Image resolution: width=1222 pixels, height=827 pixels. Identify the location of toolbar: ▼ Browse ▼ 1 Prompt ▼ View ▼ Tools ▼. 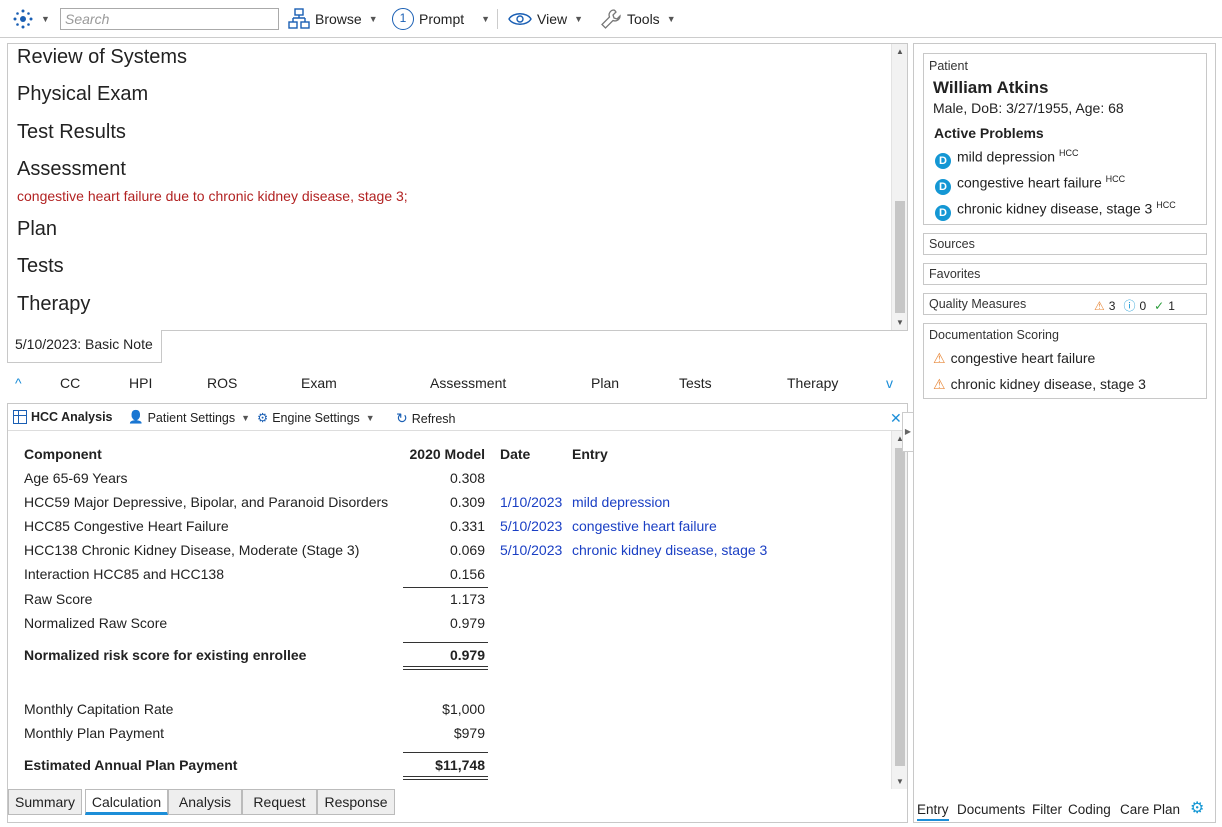
(611, 19).